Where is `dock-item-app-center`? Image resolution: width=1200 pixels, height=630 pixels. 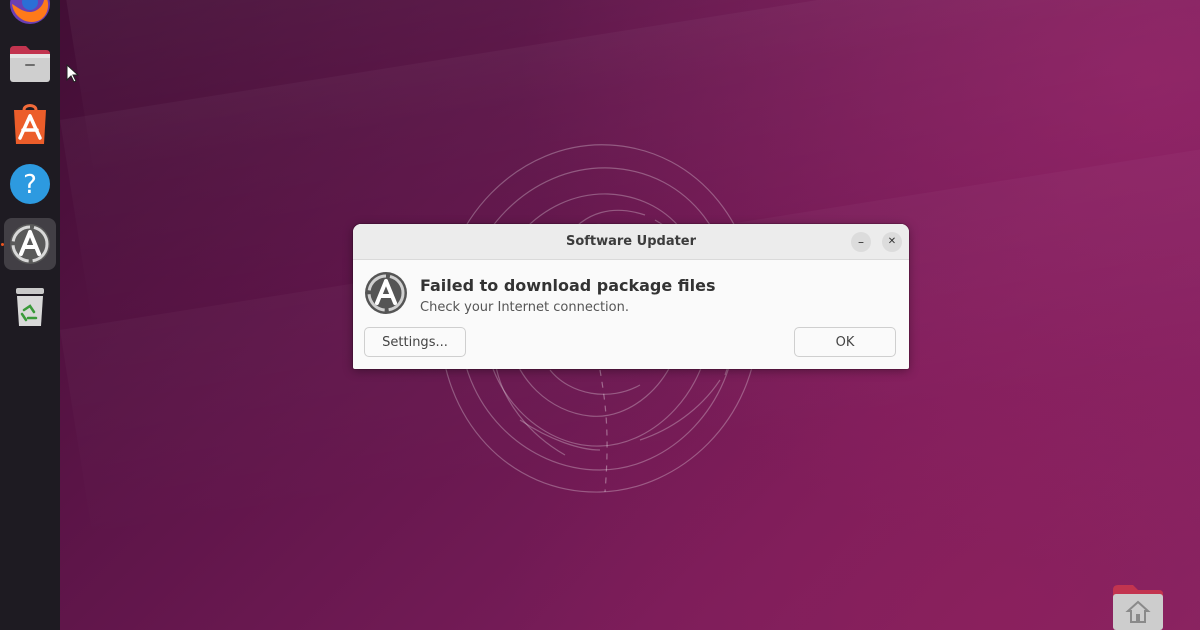
dock-item-app-center is located at coordinates (30, 124).